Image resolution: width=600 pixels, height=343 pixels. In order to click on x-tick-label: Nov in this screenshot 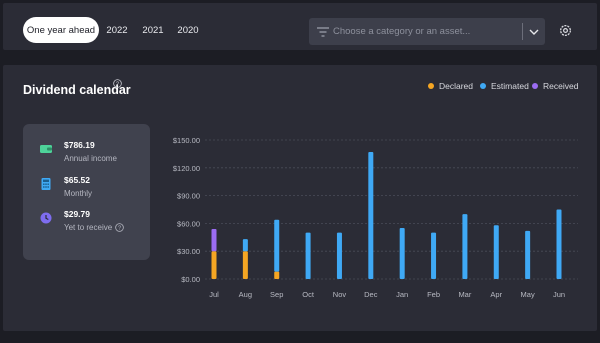, I will do `click(340, 294)`.